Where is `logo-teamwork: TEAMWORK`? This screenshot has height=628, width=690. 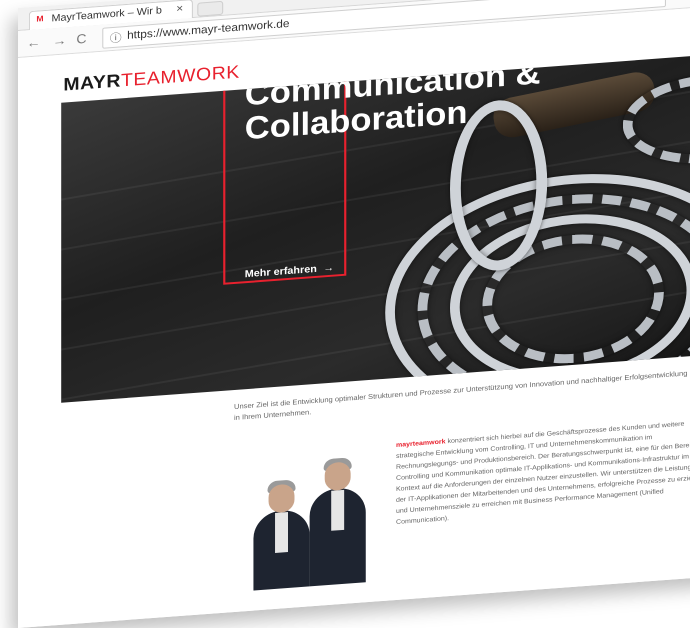
logo-teamwork: TEAMWORK is located at coordinates (180, 76).